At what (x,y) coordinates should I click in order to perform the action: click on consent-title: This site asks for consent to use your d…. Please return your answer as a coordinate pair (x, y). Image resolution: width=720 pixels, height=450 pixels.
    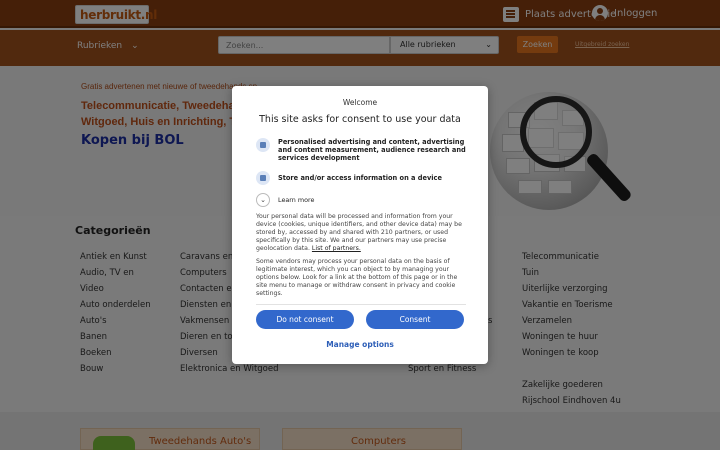
    Looking at the image, I should click on (360, 119).